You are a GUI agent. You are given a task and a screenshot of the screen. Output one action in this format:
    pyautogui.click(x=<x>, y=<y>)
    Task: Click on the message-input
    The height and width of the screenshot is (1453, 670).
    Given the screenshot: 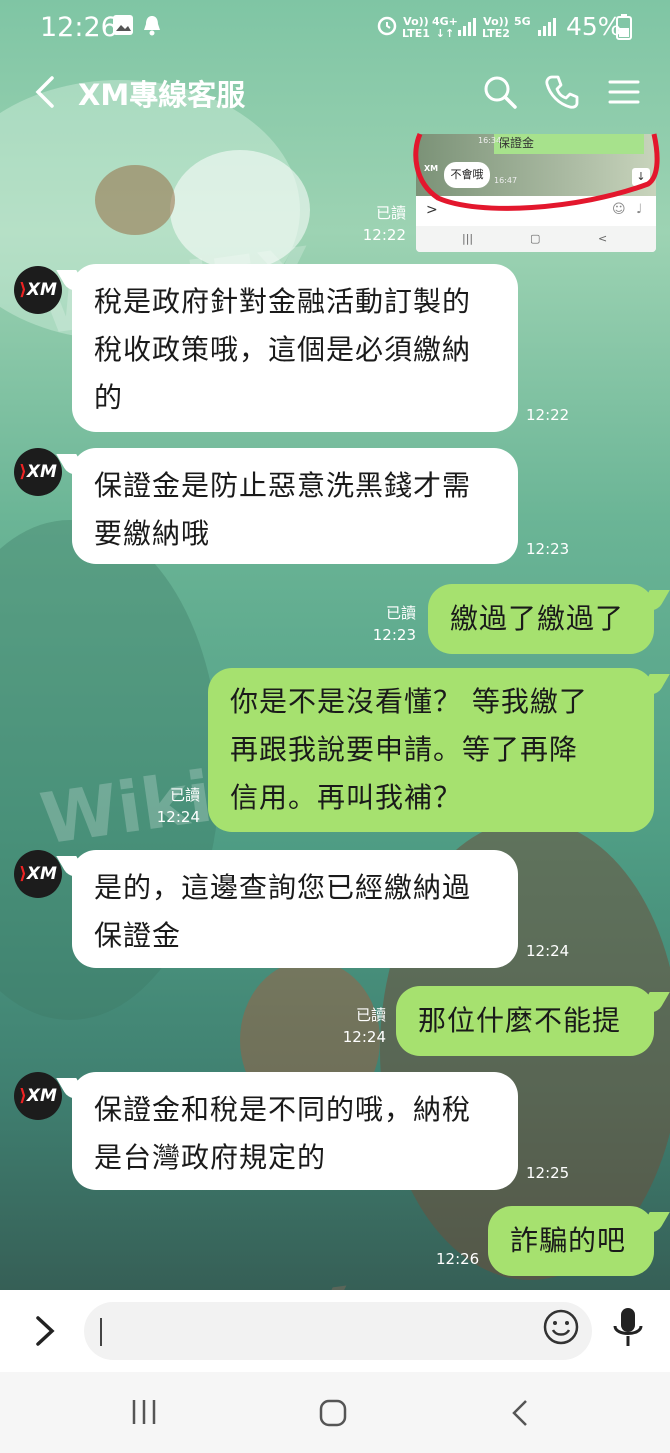 What is the action you would take?
    pyautogui.click(x=338, y=1331)
    